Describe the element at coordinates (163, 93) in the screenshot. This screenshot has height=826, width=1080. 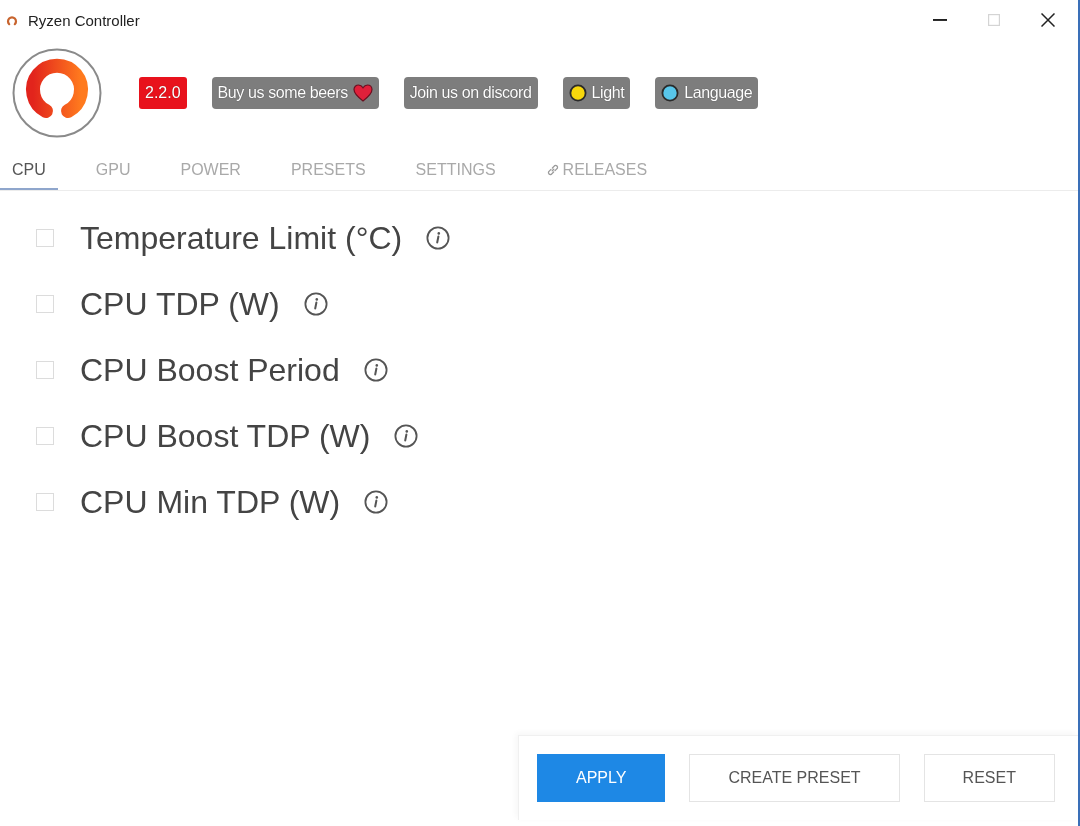
I see `version-badge: 2.2.0` at that location.